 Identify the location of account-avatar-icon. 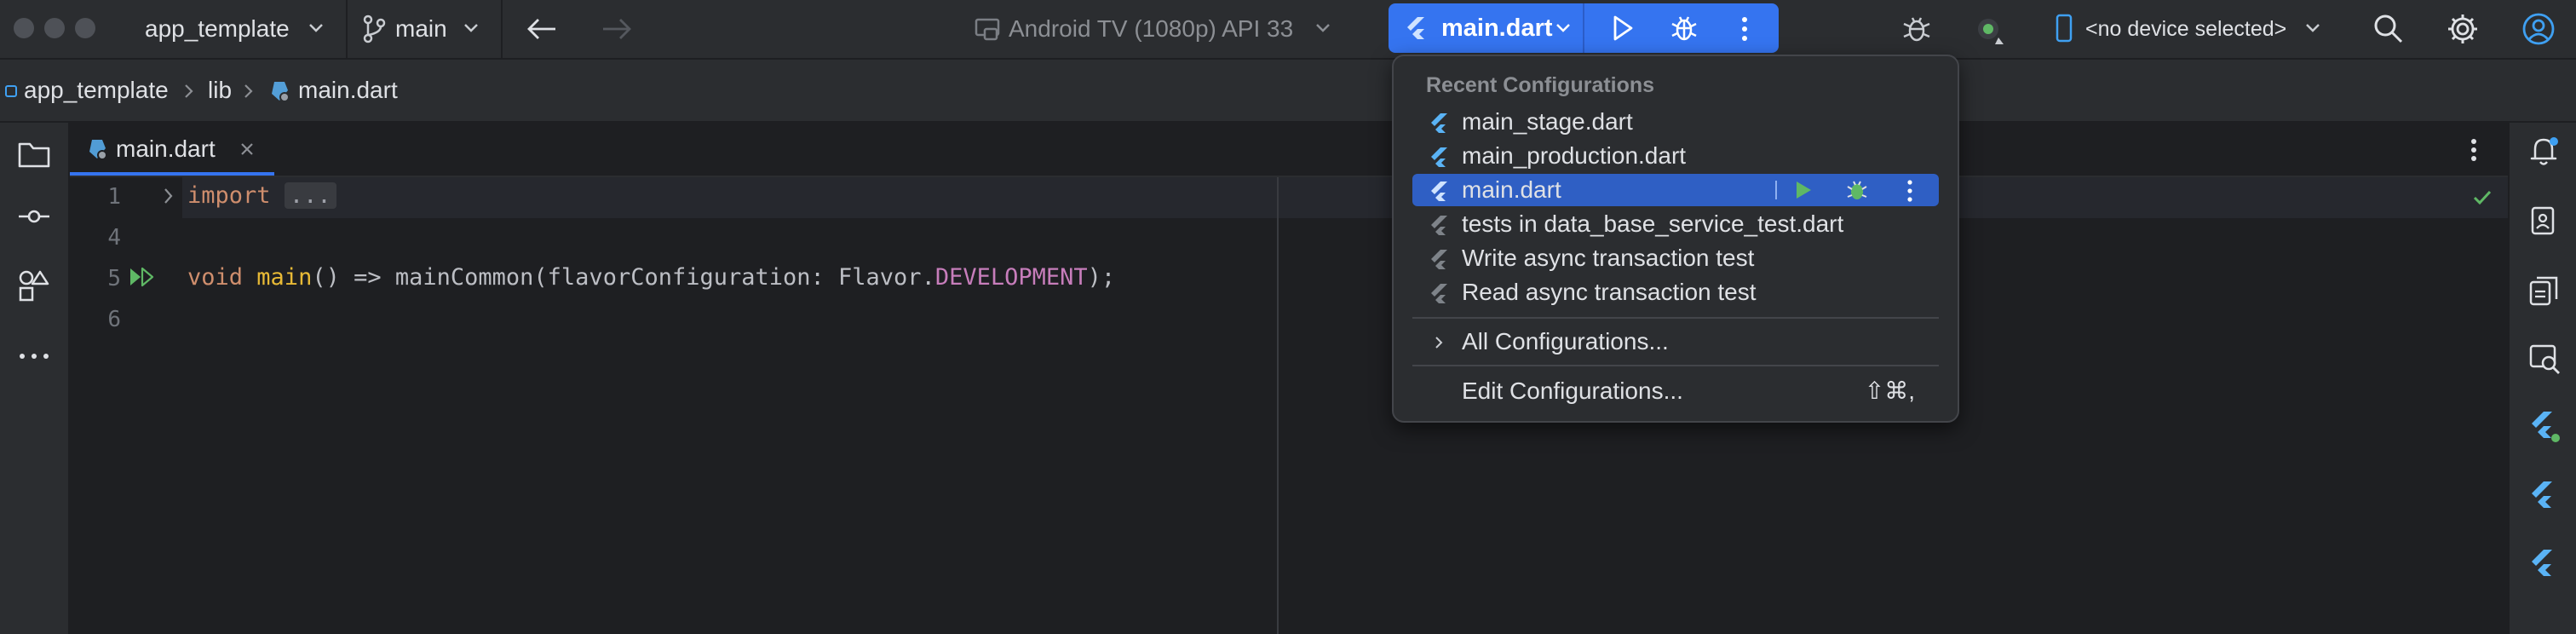
(2539, 29).